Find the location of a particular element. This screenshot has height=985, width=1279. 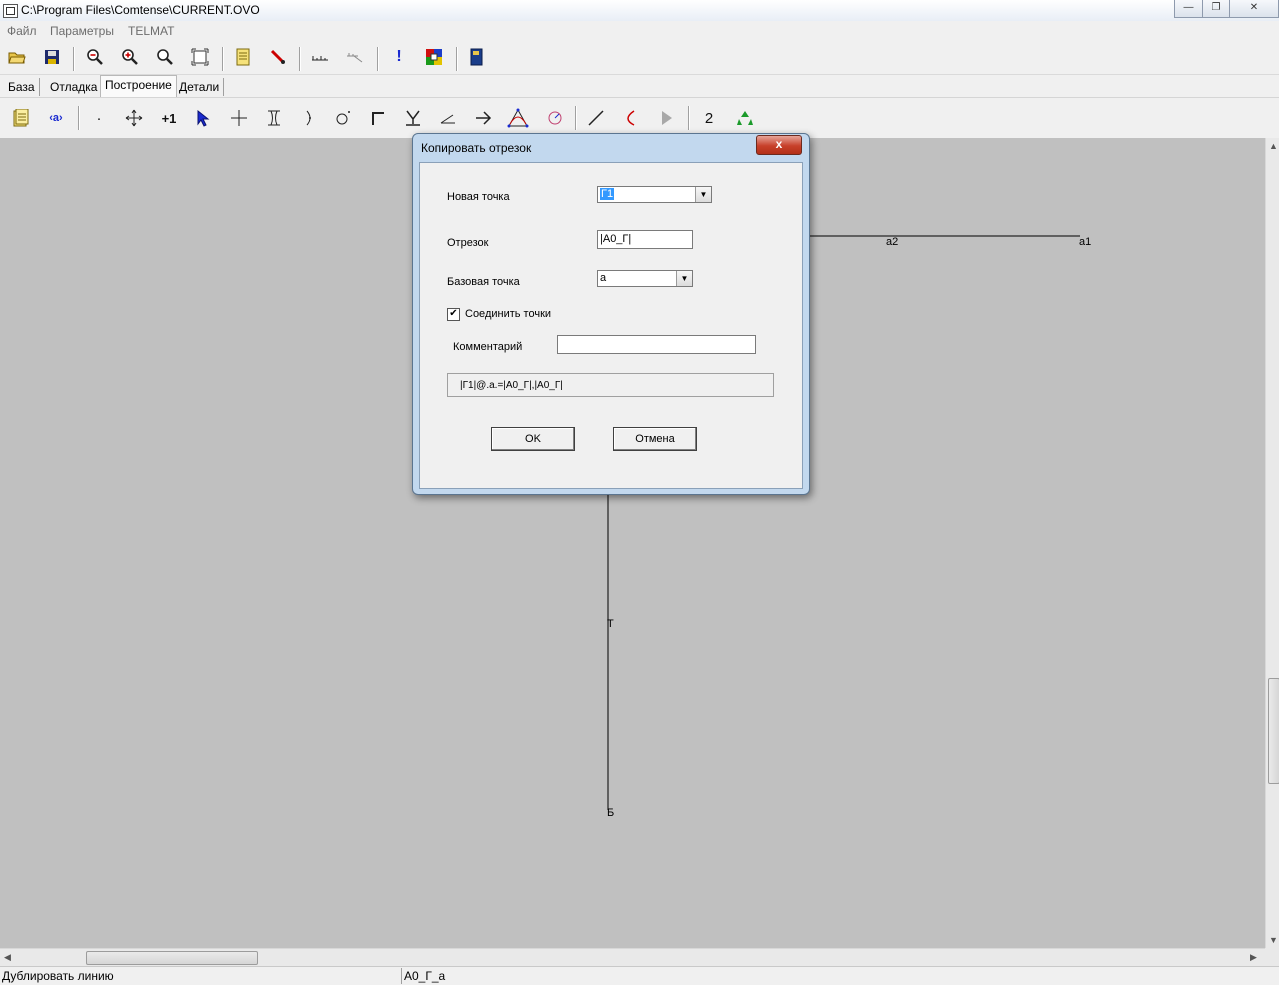

line-icon is located at coordinates (596, 118).